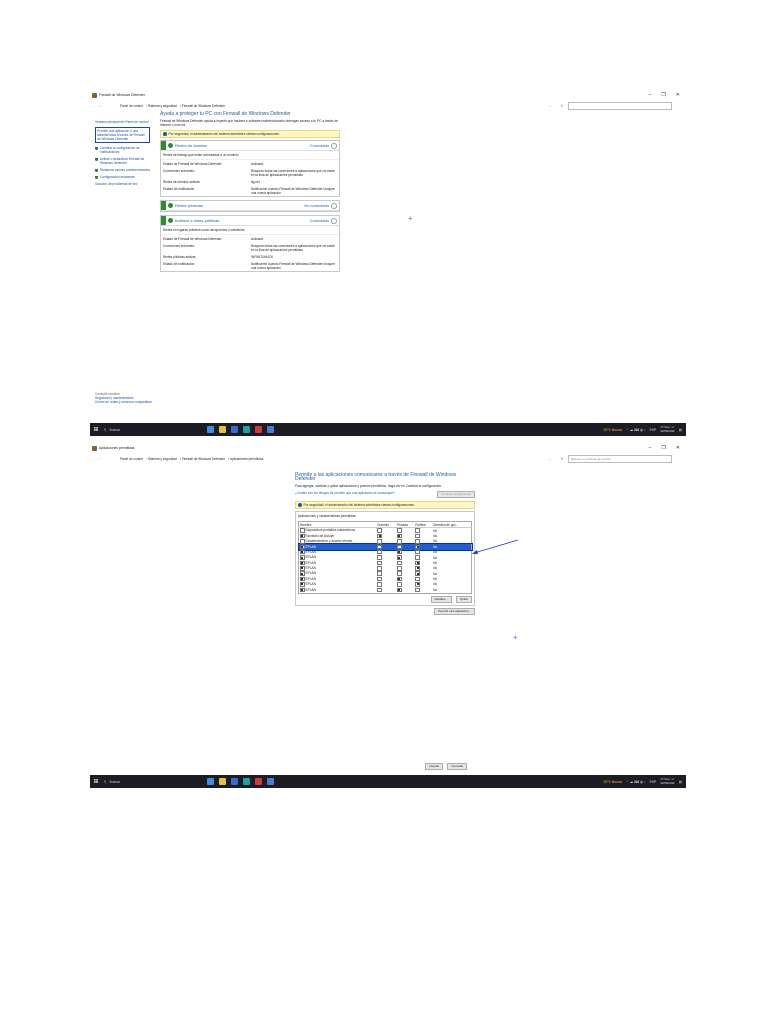 This screenshot has width=768, height=1024. What do you see at coordinates (122, 184) in the screenshot?
I see `sidebar-link: Solución de problemas de red` at bounding box center [122, 184].